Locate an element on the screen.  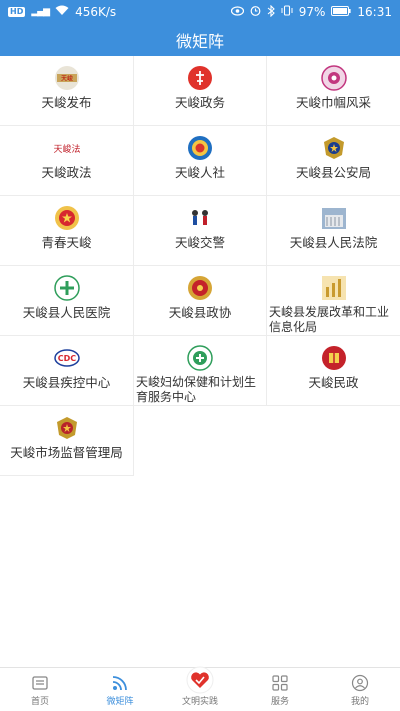
grid-item-women-federation: 天峻巾帼风采 is located at coordinates (333, 91).